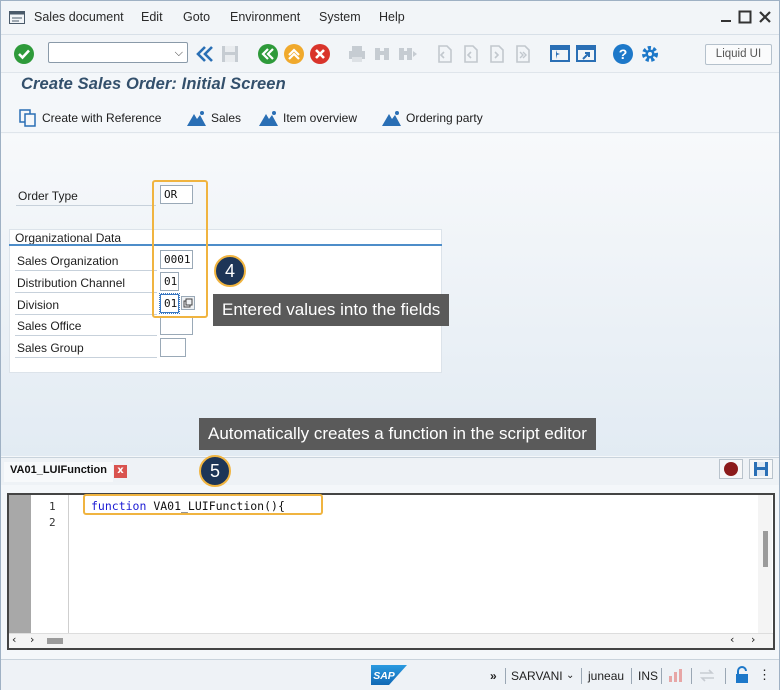 The width and height of the screenshot is (780, 690). I want to click on minimize-icon, so click(726, 17).